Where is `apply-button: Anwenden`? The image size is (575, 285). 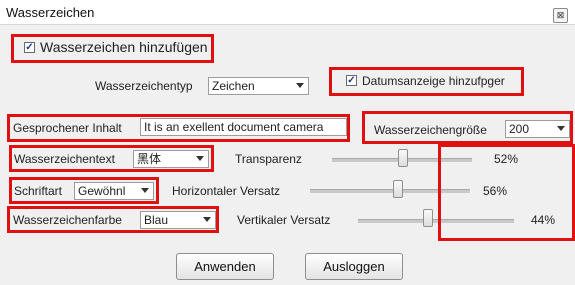
apply-button: Anwenden is located at coordinates (225, 266).